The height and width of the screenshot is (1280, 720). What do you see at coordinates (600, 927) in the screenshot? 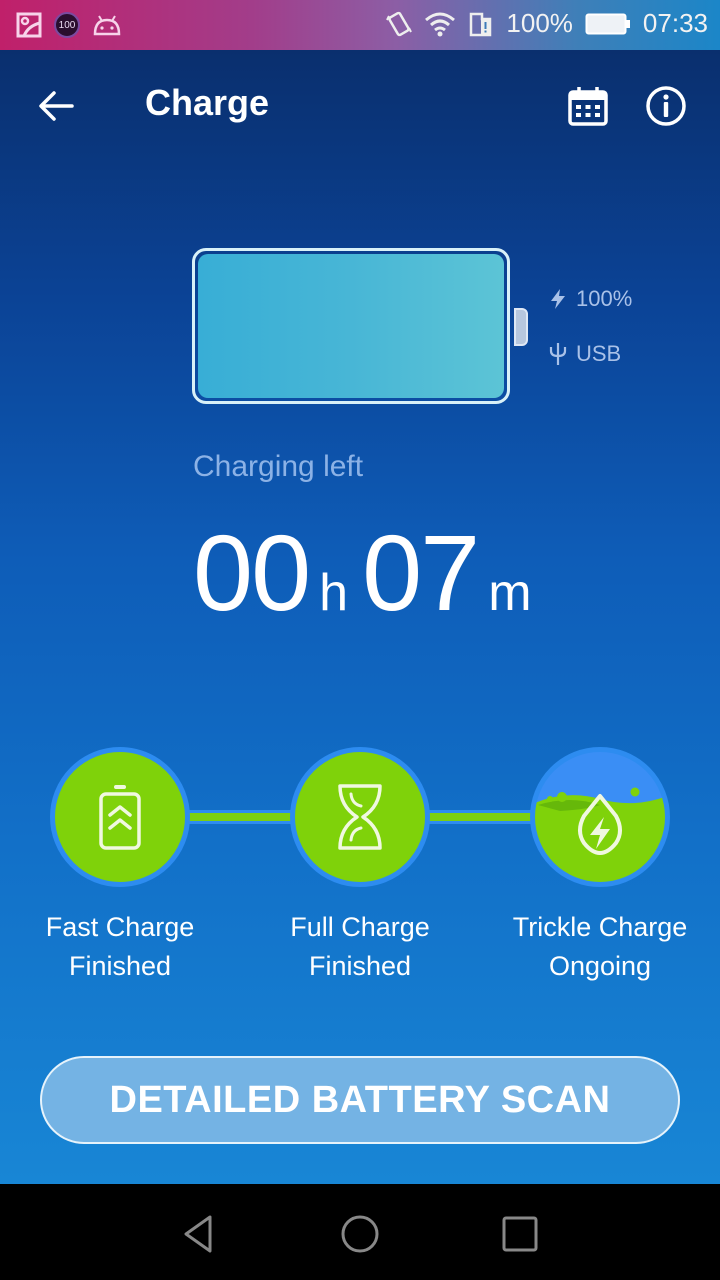
I see `step-title: Trickle Charge` at bounding box center [600, 927].